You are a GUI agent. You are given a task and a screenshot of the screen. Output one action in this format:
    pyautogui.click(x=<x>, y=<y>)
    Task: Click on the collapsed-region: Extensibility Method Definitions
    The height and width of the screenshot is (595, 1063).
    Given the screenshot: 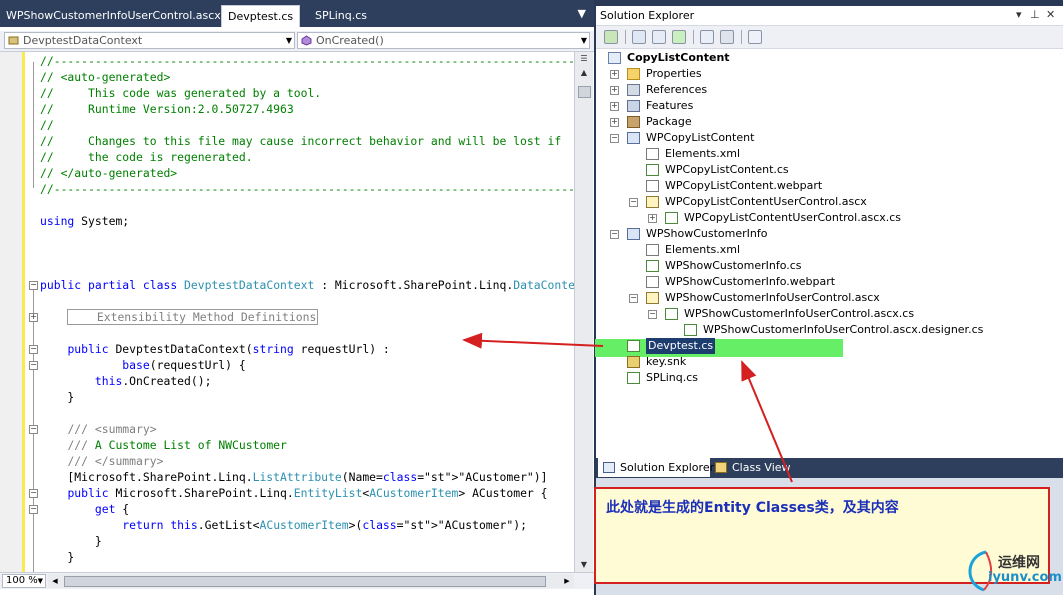 What is the action you would take?
    pyautogui.click(x=193, y=317)
    